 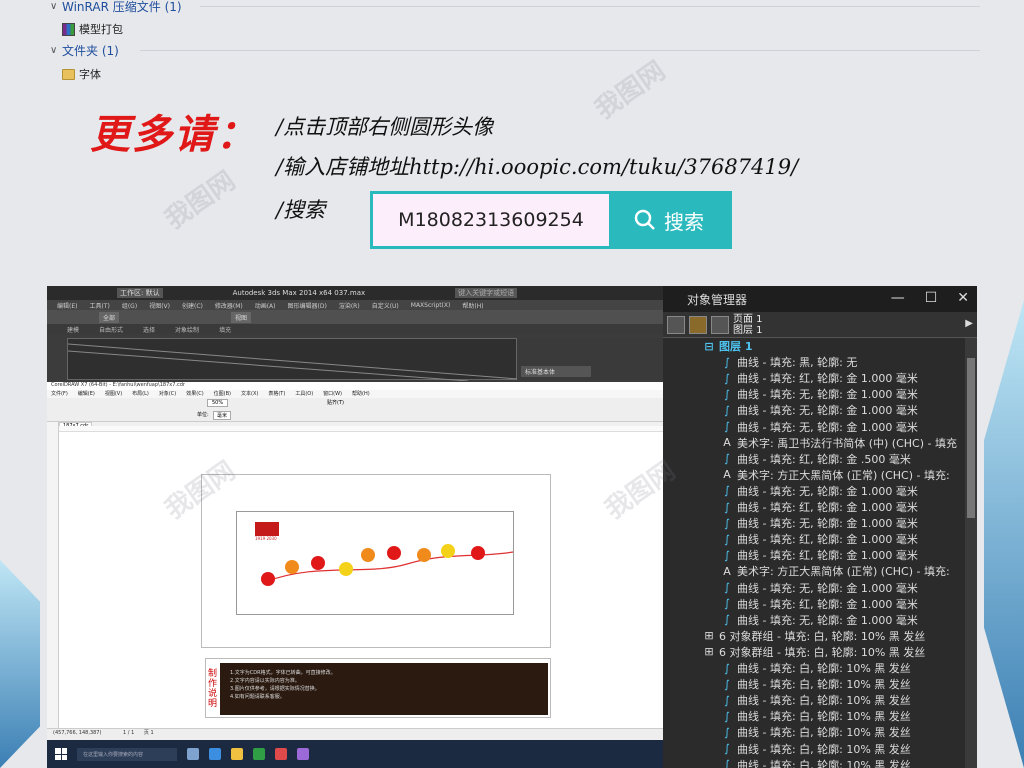 What do you see at coordinates (814, 443) in the screenshot?
I see `object-row: A 美术字: 禹卫书法行书简体 (中) (CHC) - 填充` at bounding box center [814, 443].